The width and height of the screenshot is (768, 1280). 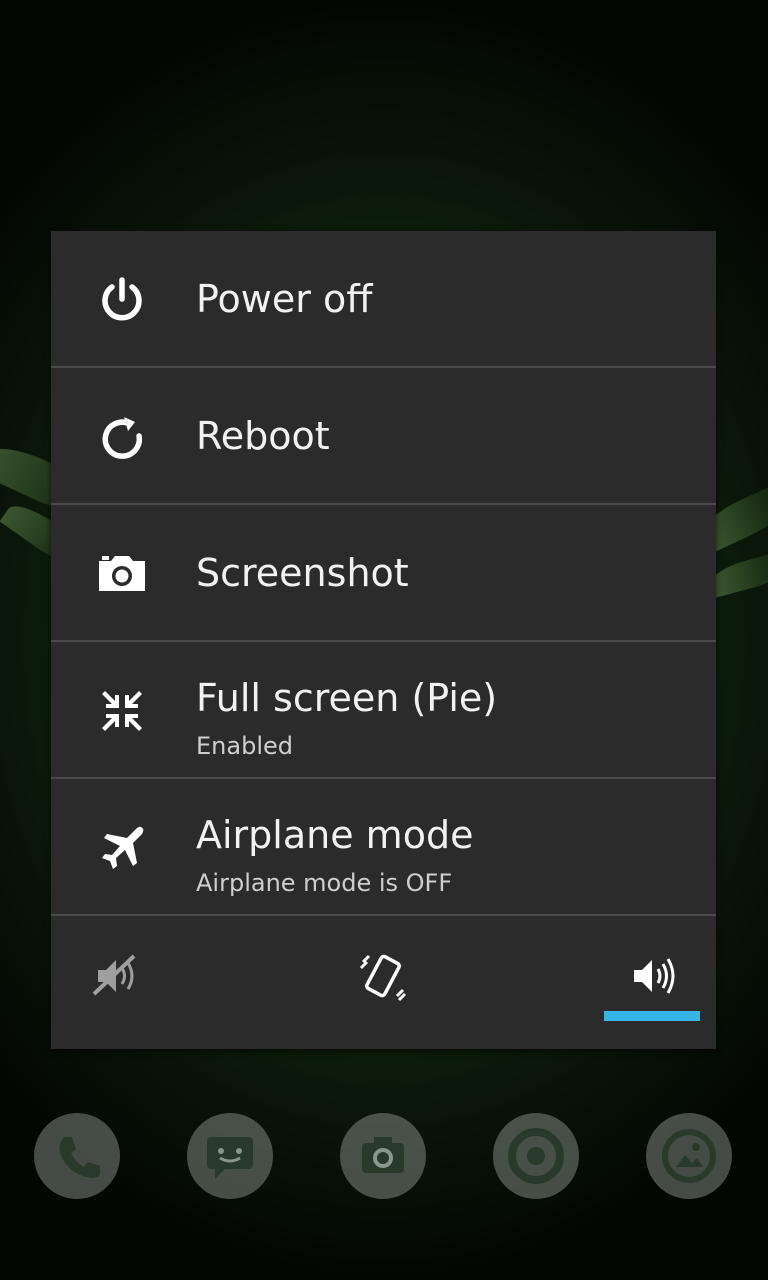 What do you see at coordinates (302, 573) in the screenshot?
I see `screenshot-label: Screenshot` at bounding box center [302, 573].